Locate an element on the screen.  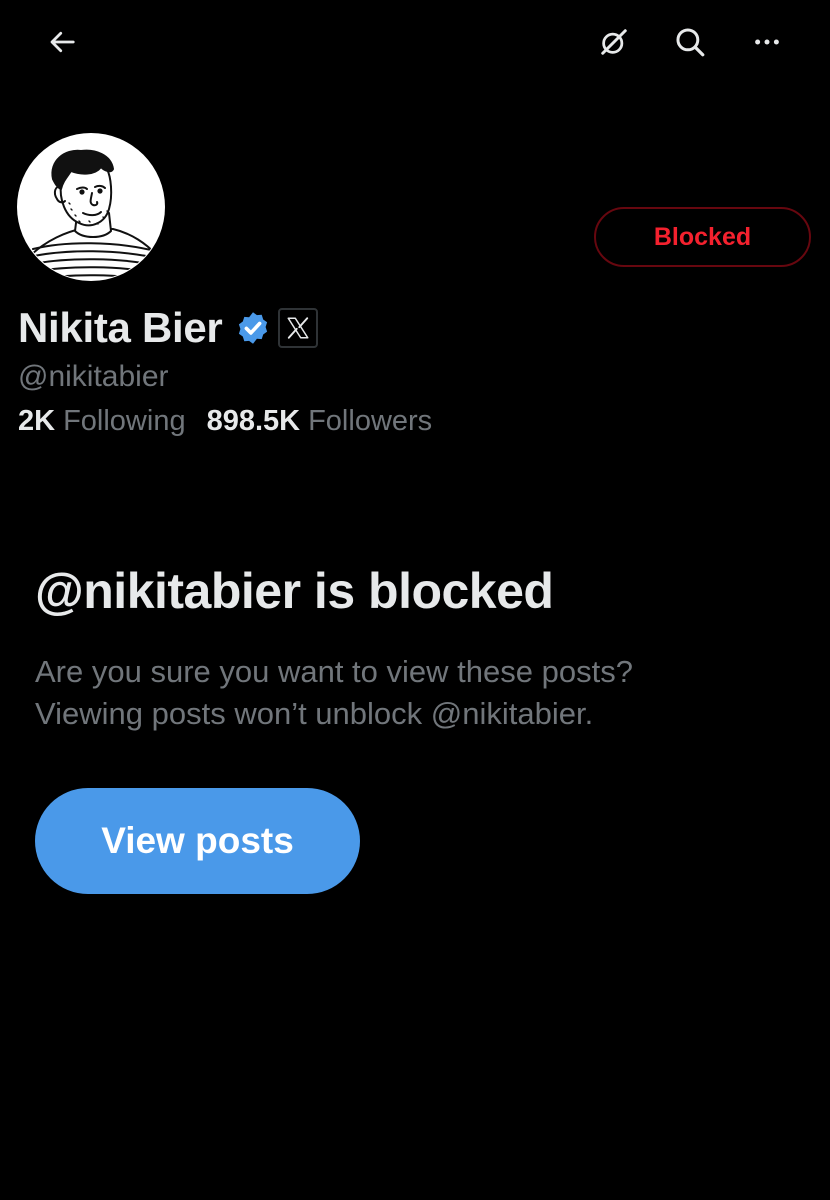
arrow-left-icon is located at coordinates (62, 42).